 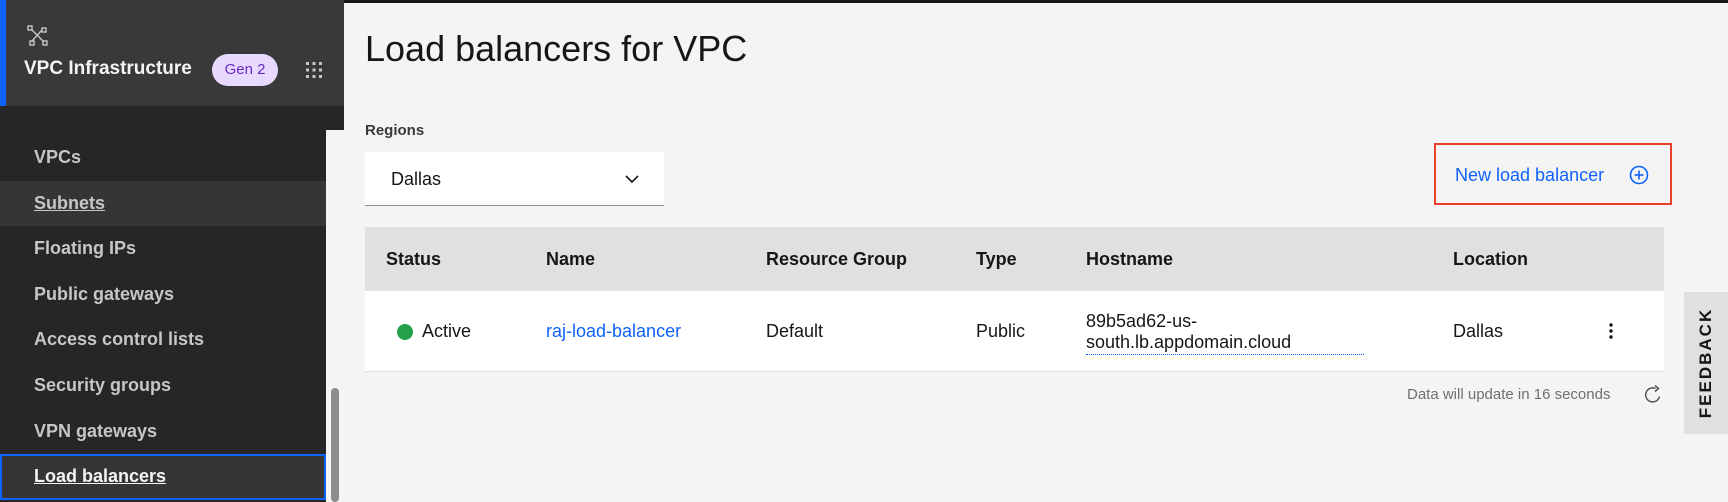 I want to click on sidebar-item-subnets: Subnets, so click(x=163, y=203).